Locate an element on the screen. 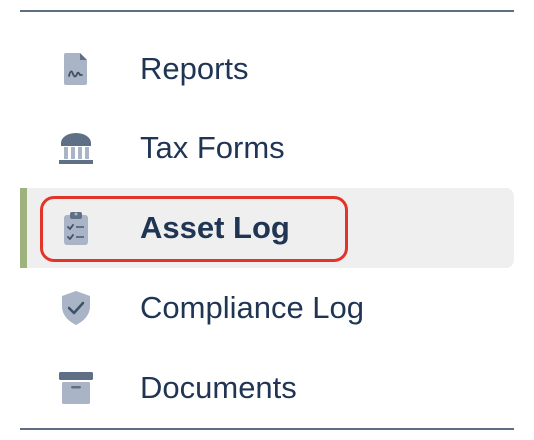 The image size is (534, 440). nav-item-label: Tax Forms is located at coordinates (212, 147).